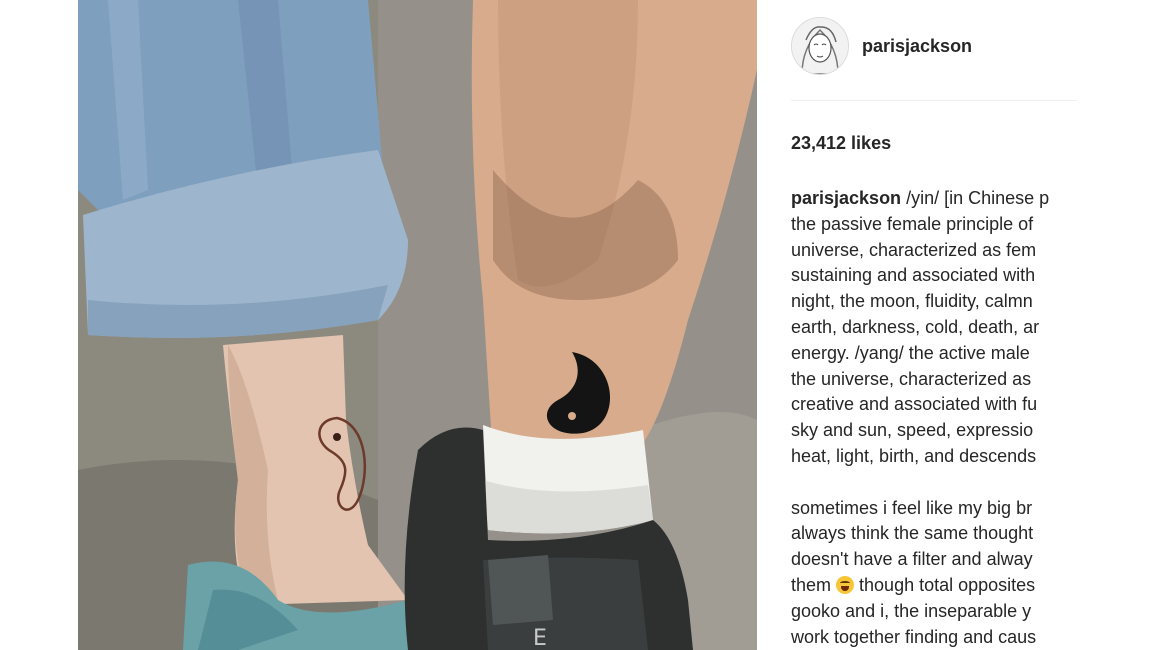 The image size is (1155, 650). I want to click on caption-line: doesn't have a filter and alway, so click(912, 559).